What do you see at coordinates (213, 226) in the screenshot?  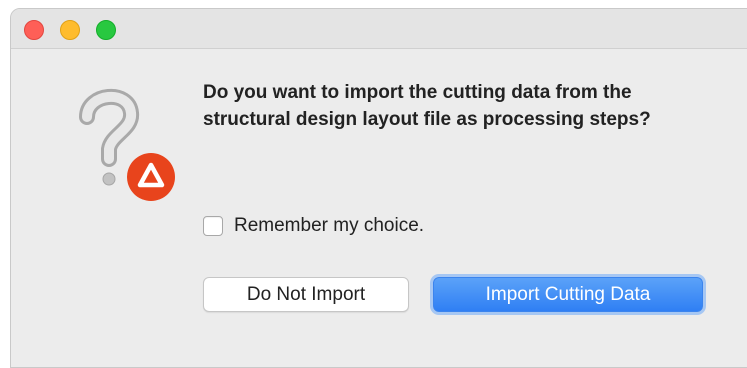 I see `remember-choice-checkbox` at bounding box center [213, 226].